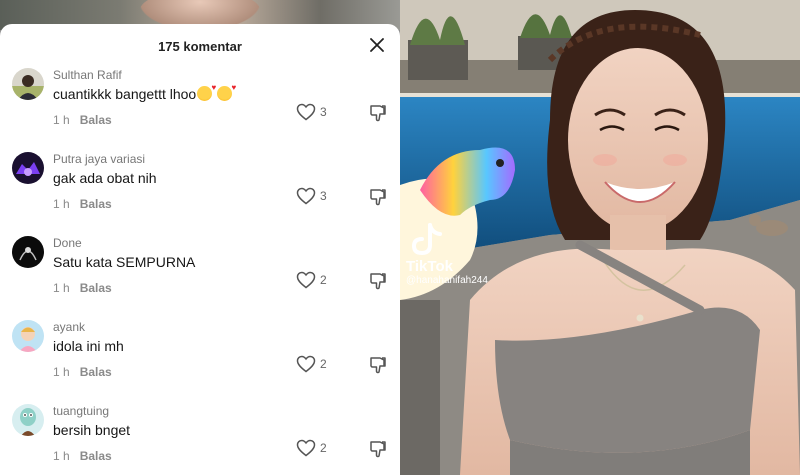 The image size is (800, 475). I want to click on comment-username: ayank, so click(69, 327).